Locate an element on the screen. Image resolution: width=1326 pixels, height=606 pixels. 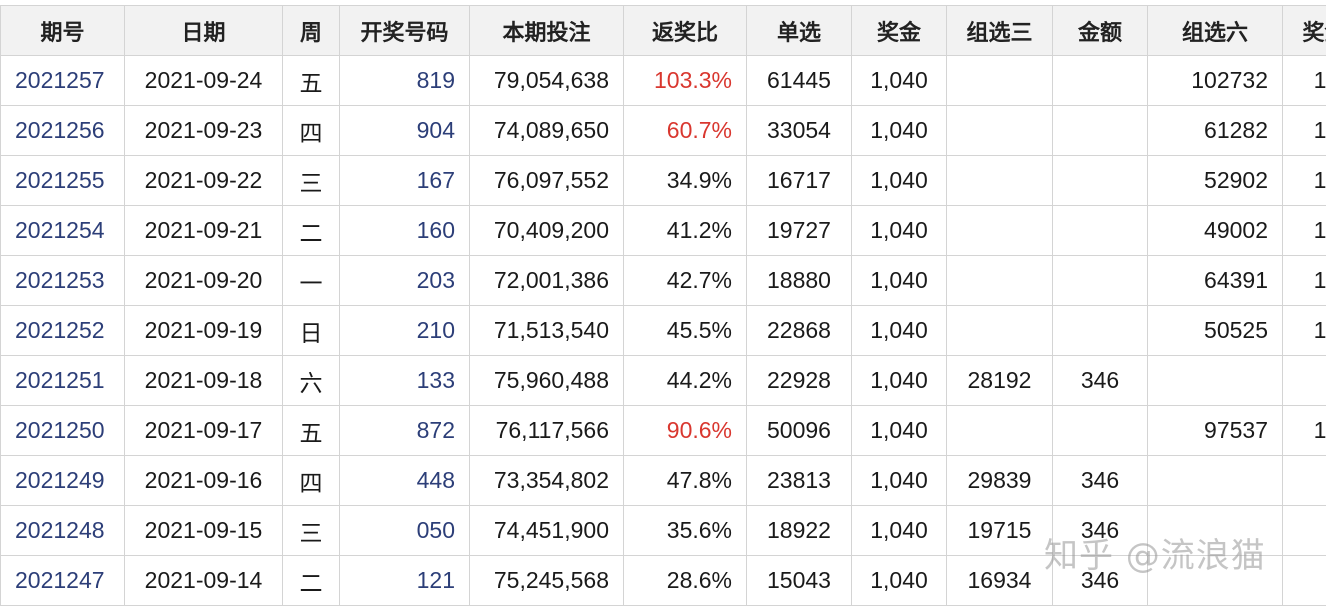
col-header-week: 周 is located at coordinates (311, 30).